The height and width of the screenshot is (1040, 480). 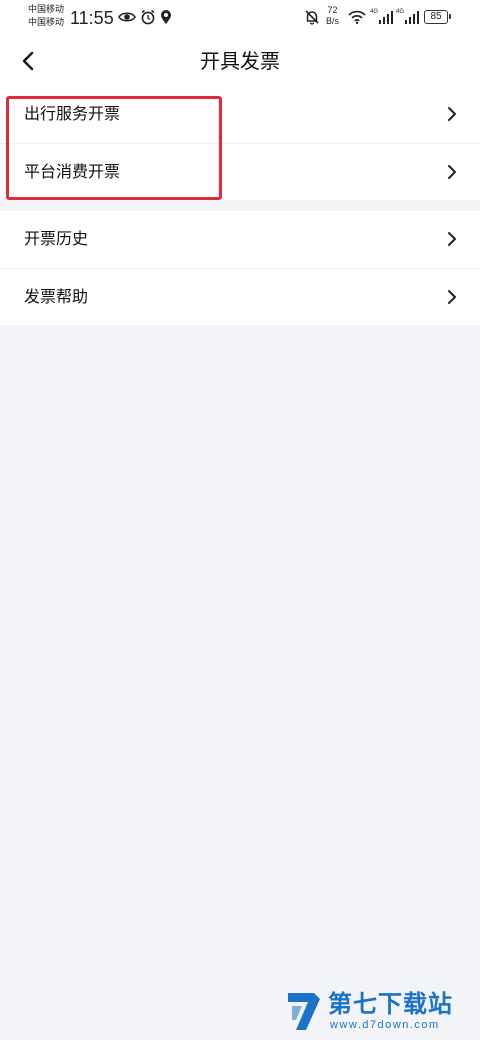 I want to click on eye-icon, so click(x=127, y=17).